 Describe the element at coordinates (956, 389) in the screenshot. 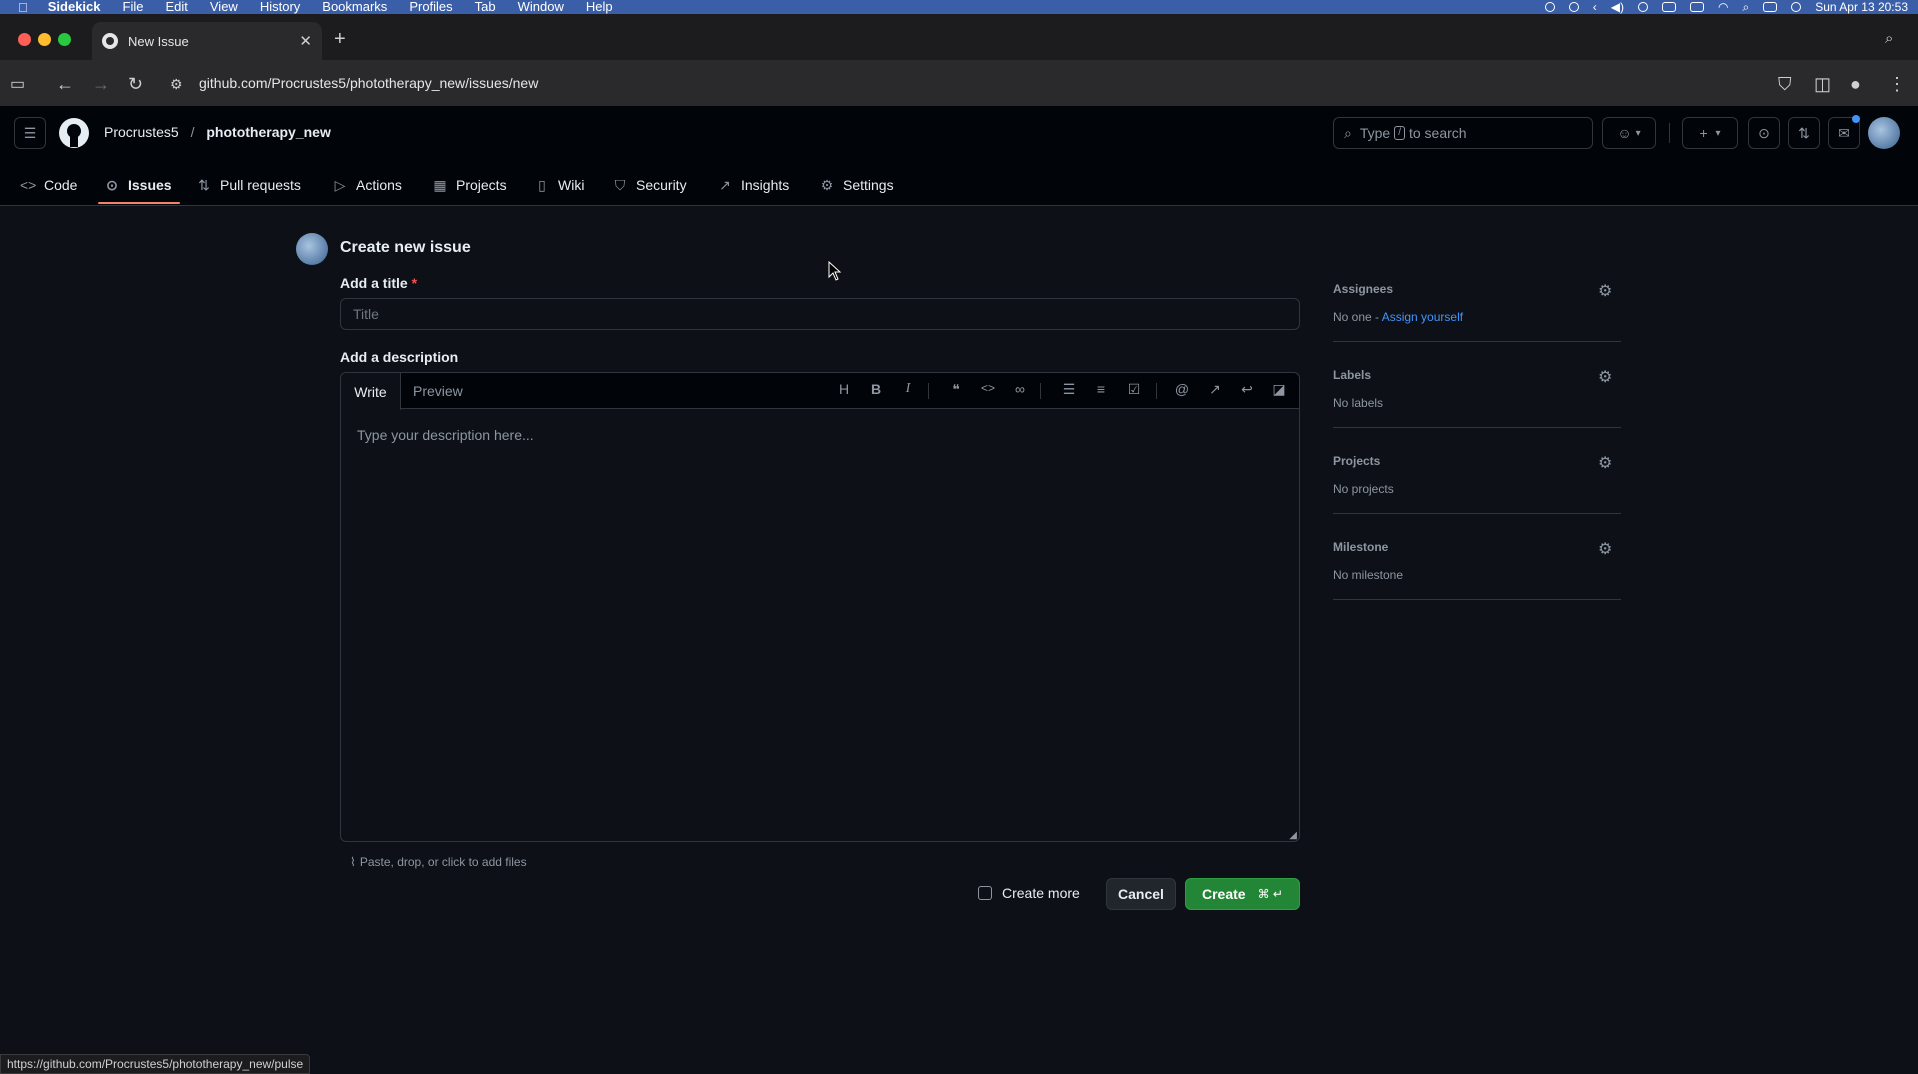

I see `quote-icon: ❝` at that location.